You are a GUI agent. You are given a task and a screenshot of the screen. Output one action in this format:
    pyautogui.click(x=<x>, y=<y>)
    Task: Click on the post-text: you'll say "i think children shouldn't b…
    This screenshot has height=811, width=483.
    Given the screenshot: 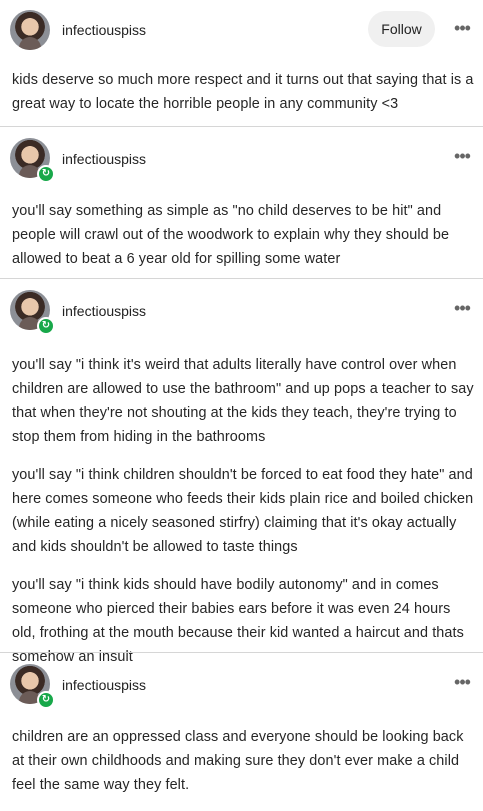 What is the action you would take?
    pyautogui.click(x=243, y=511)
    